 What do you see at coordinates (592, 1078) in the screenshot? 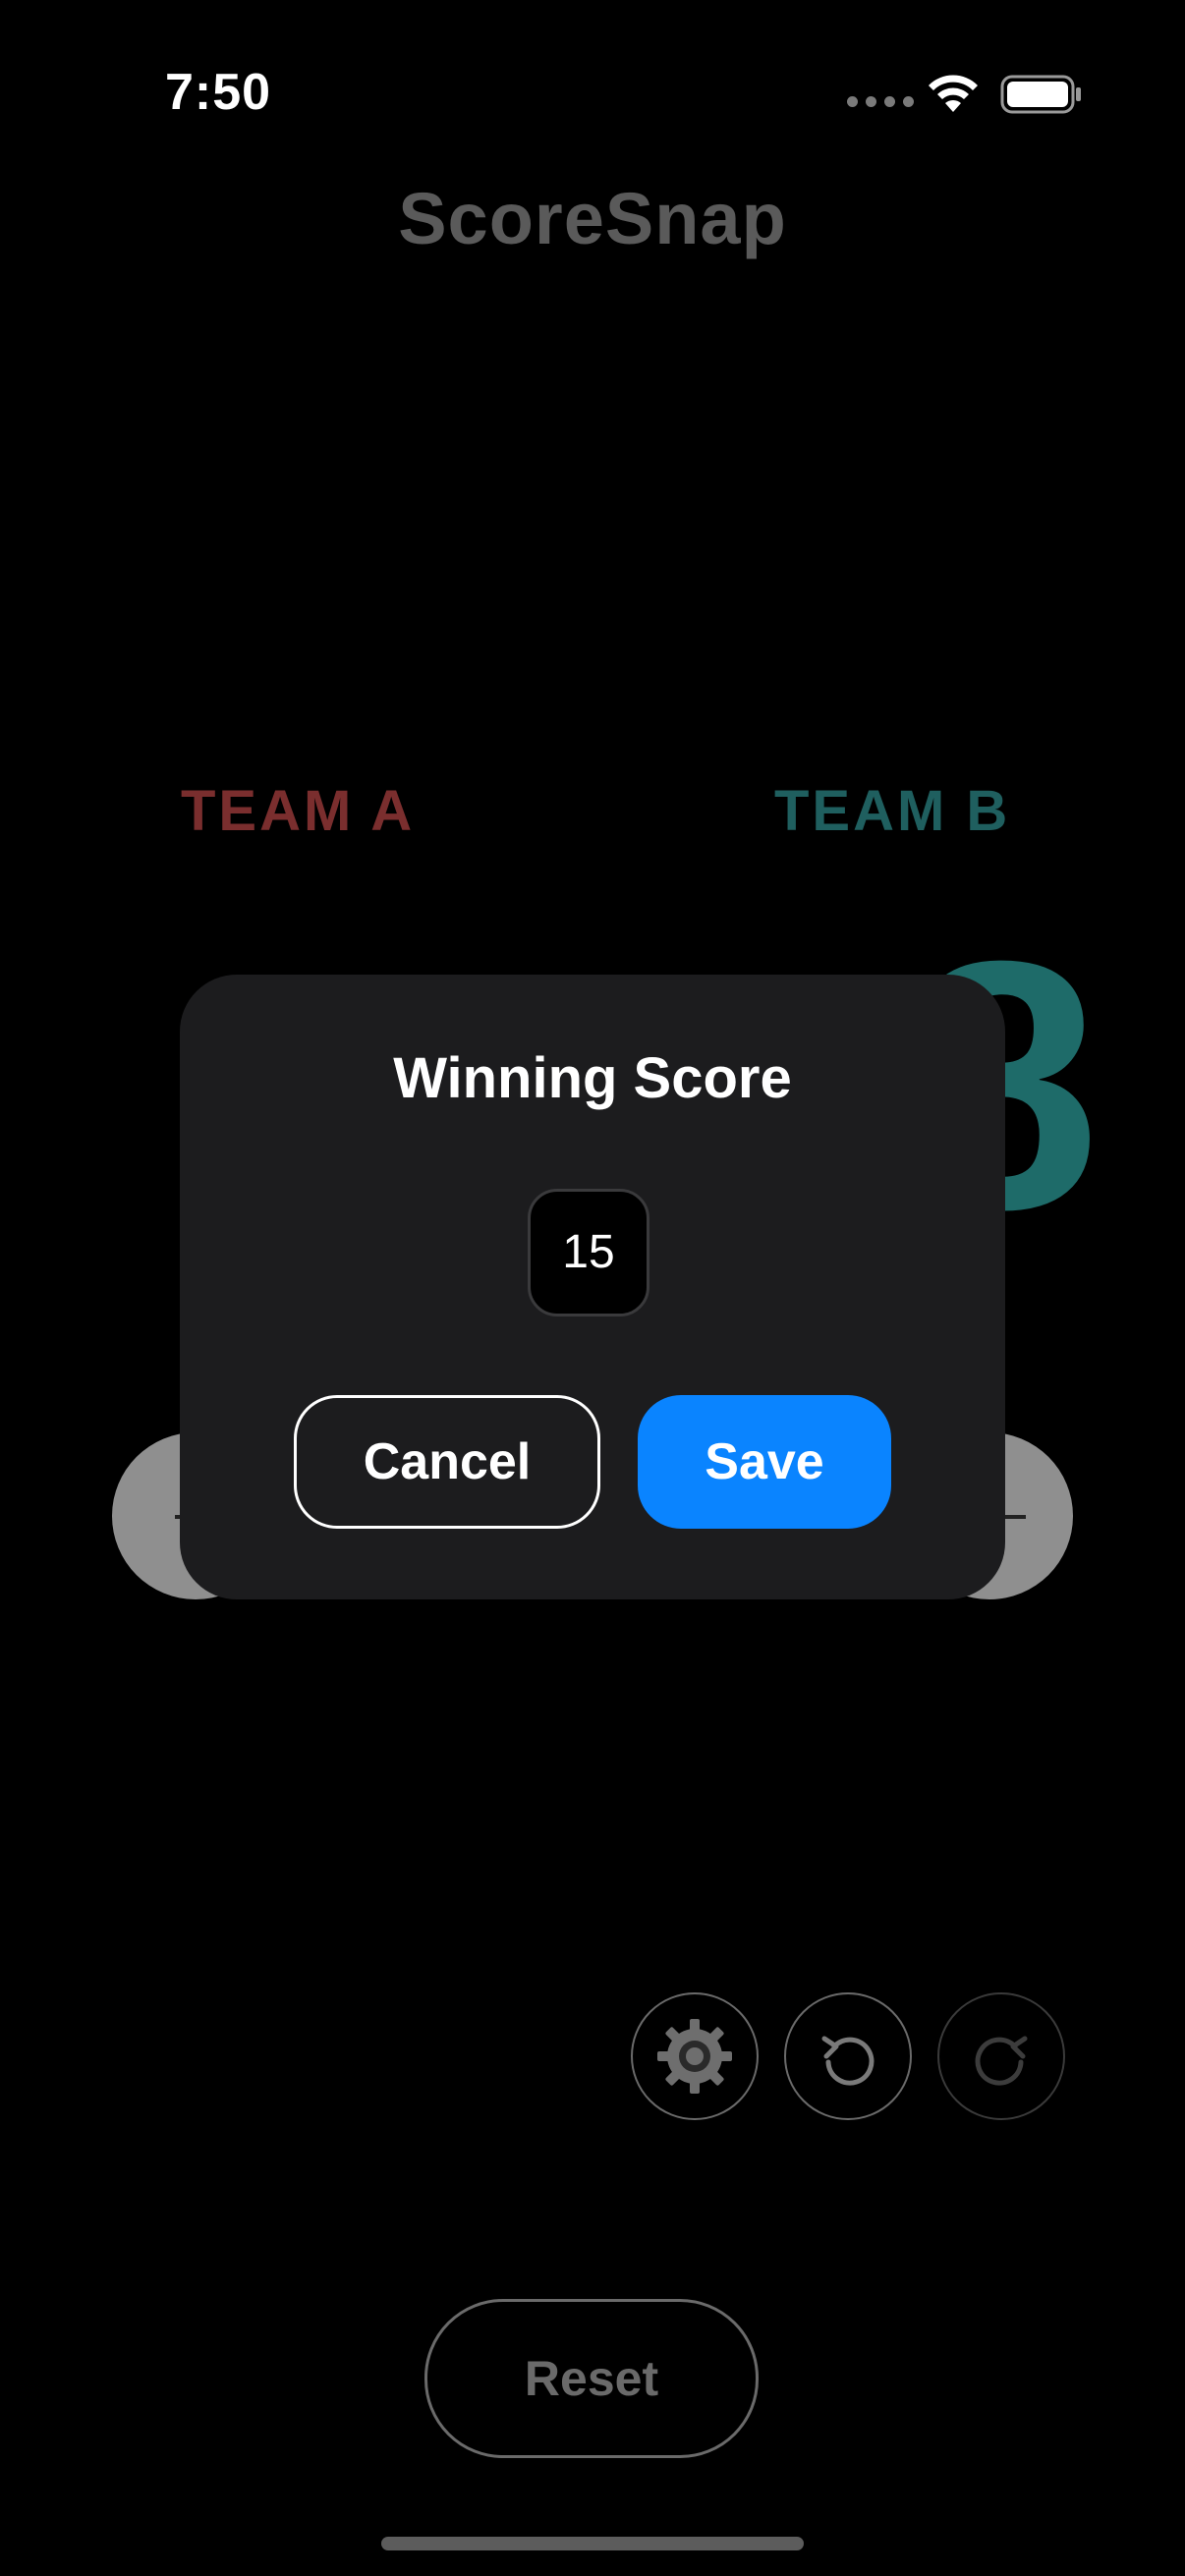
I see `dialog-title: Winning Score` at bounding box center [592, 1078].